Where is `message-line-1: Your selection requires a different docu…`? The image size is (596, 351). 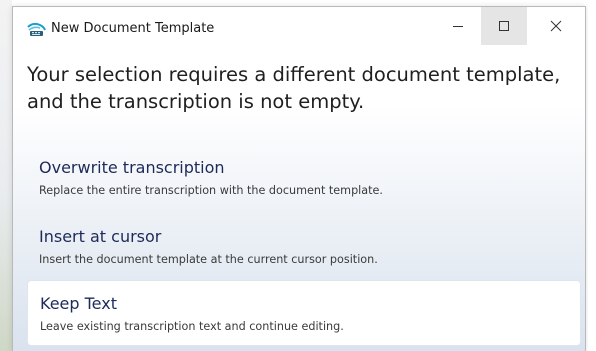 message-line-1: Your selection requires a different docu… is located at coordinates (294, 74).